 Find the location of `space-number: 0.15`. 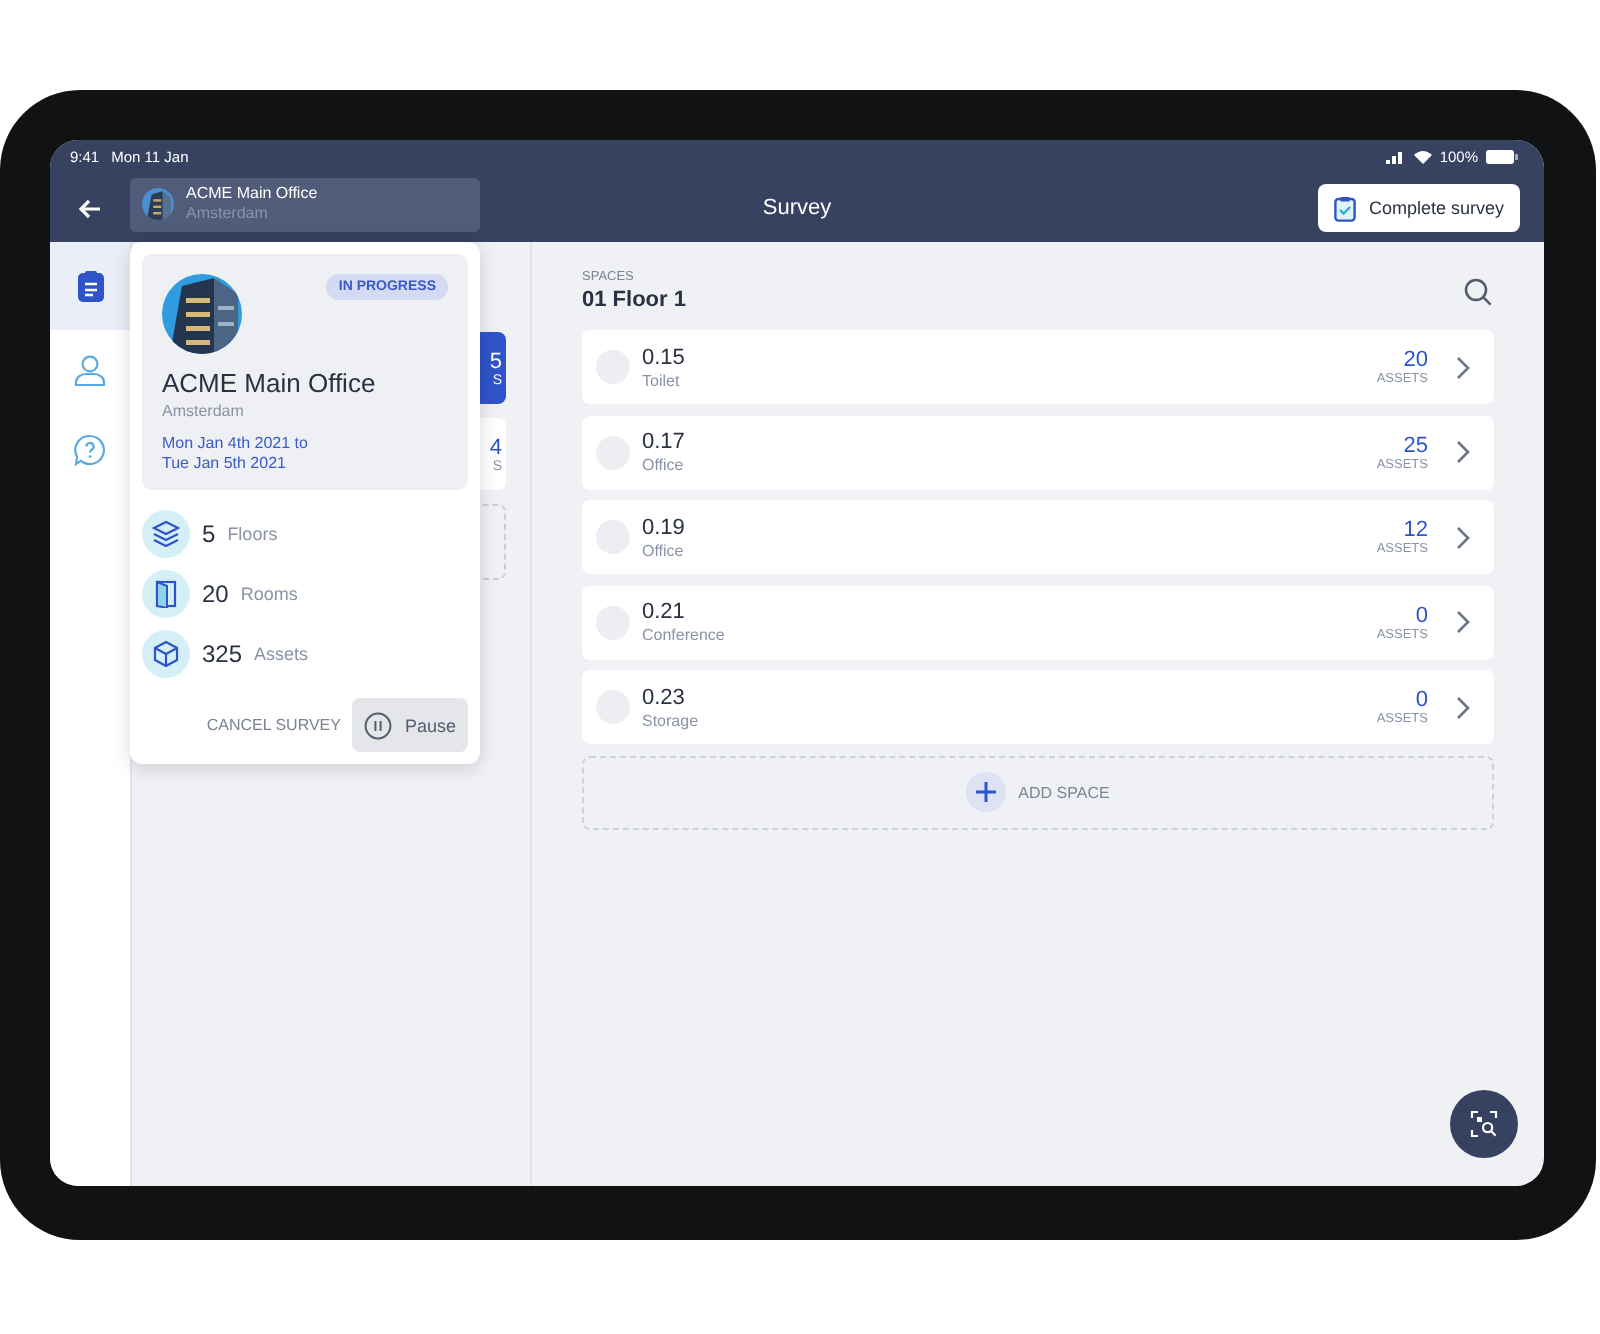

space-number: 0.15 is located at coordinates (664, 358).